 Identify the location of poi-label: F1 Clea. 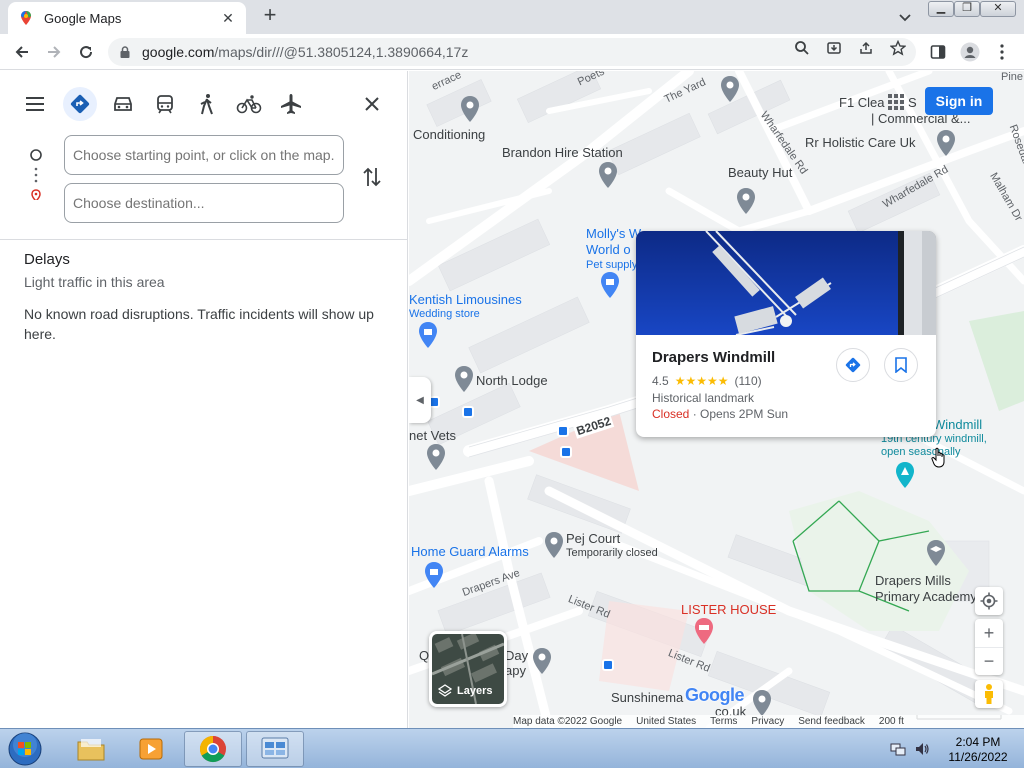
(862, 102).